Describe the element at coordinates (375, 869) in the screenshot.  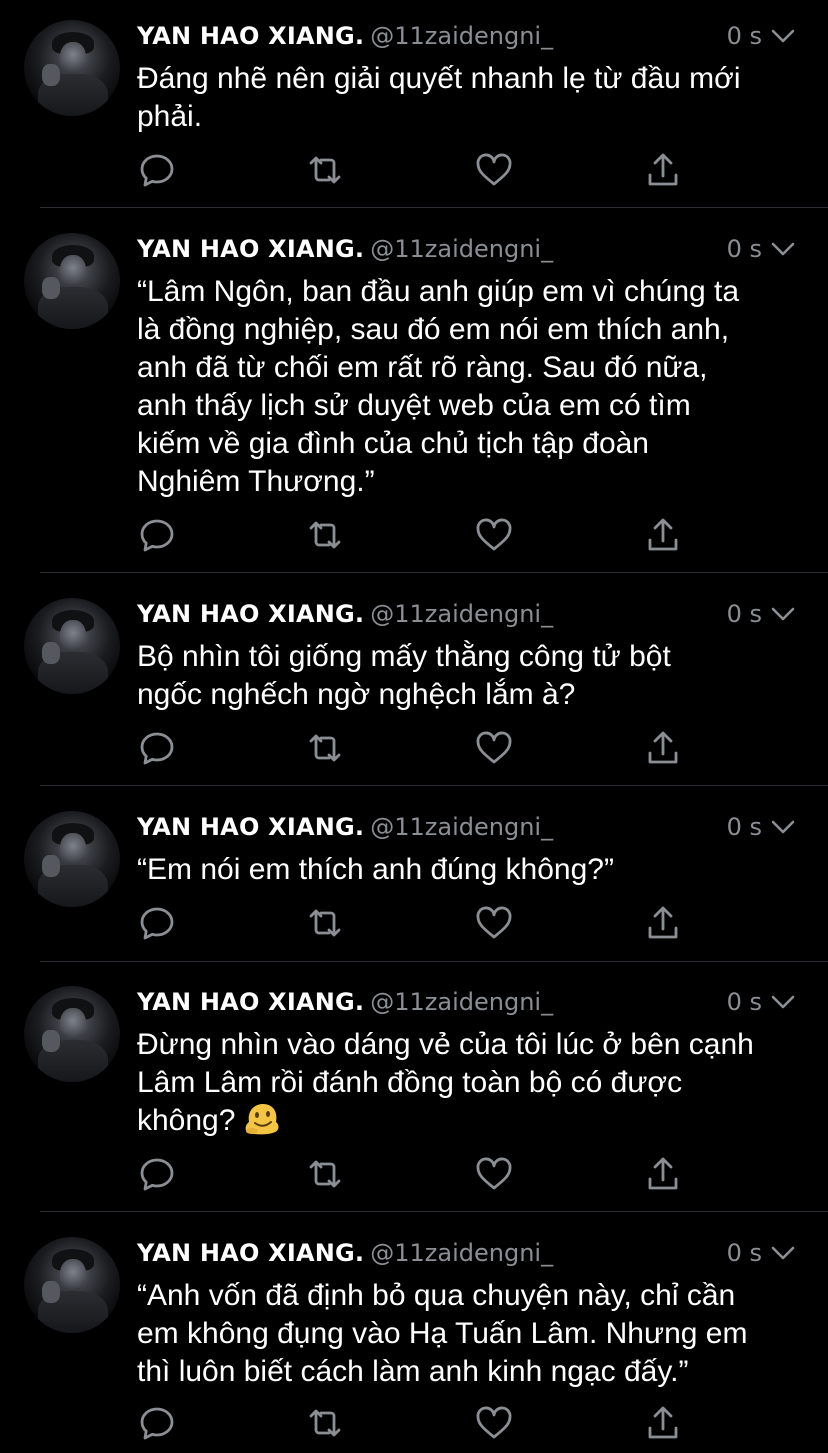
I see `tweet-text: “Em nói em thích anh đúng không?”` at that location.